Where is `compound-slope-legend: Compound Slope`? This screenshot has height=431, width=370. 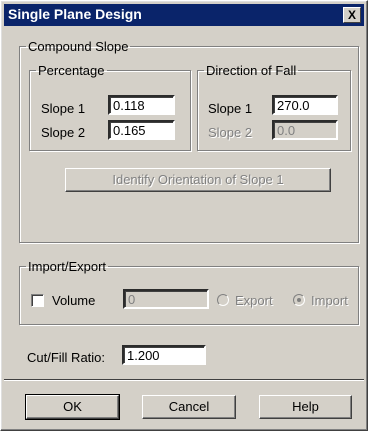
compound-slope-legend: Compound Slope is located at coordinates (78, 46).